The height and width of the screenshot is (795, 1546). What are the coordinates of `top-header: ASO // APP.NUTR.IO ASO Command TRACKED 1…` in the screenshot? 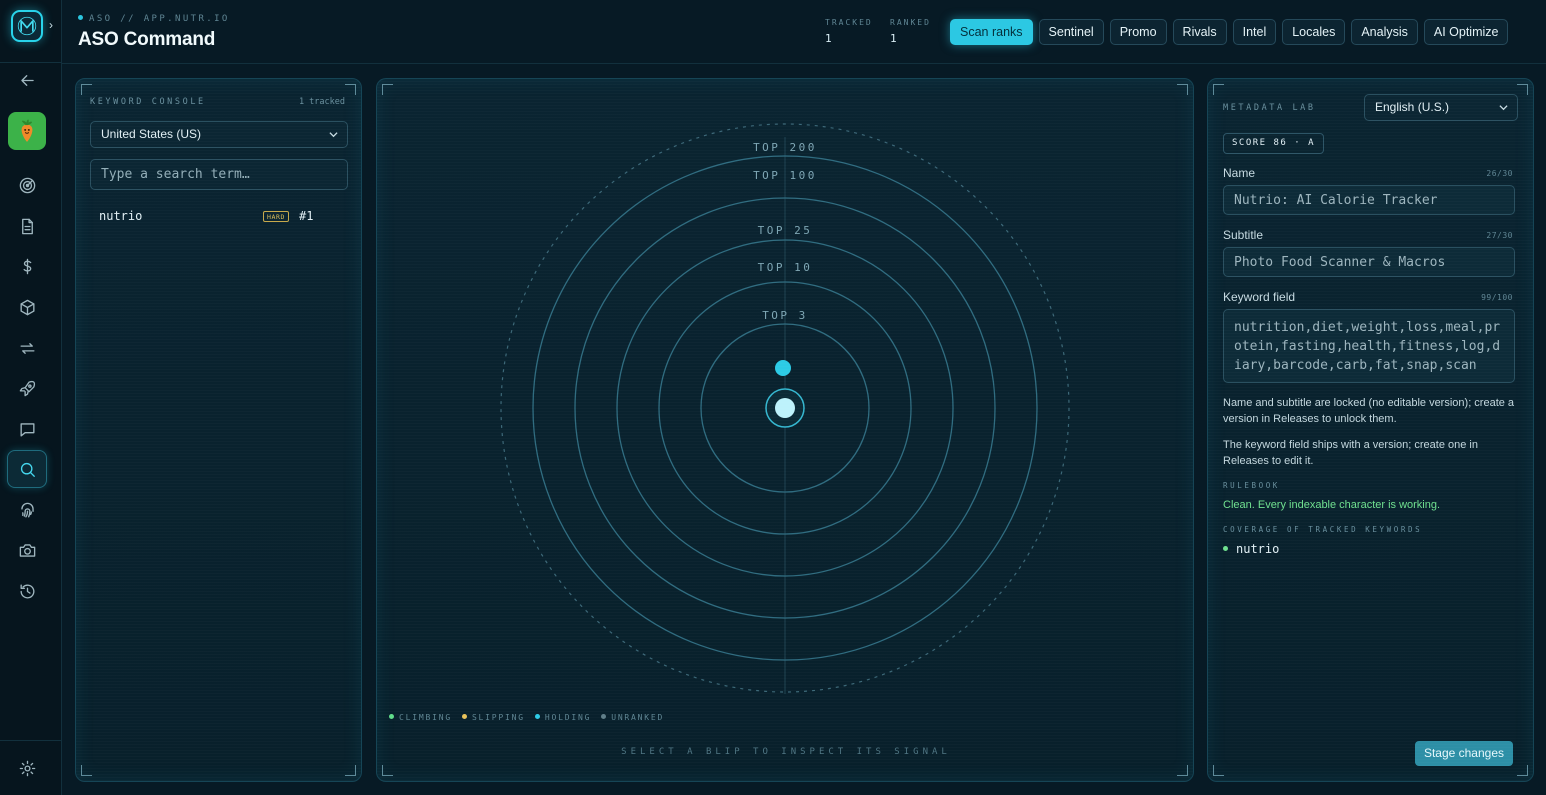 It's located at (804, 32).